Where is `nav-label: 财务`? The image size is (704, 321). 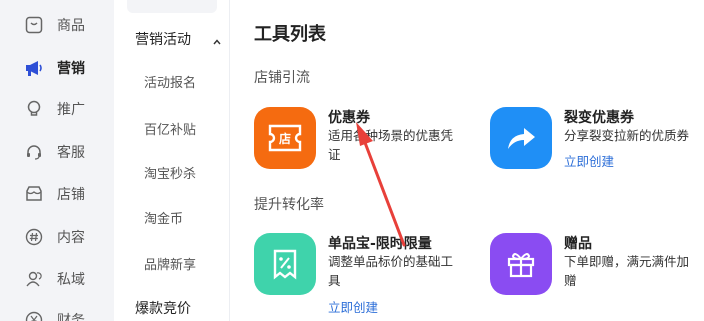 nav-label: 财务 is located at coordinates (71, 317).